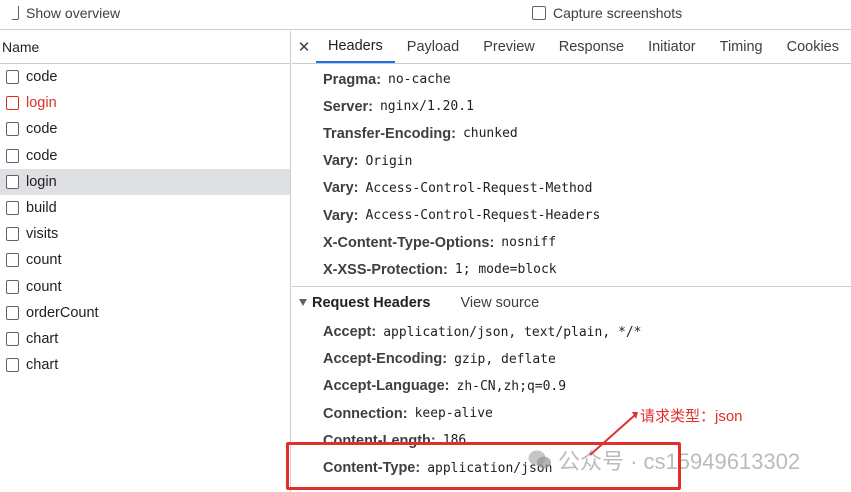 The image size is (851, 492). Describe the element at coordinates (385, 269) in the screenshot. I see `header-name: X-XSS-Protection:` at that location.